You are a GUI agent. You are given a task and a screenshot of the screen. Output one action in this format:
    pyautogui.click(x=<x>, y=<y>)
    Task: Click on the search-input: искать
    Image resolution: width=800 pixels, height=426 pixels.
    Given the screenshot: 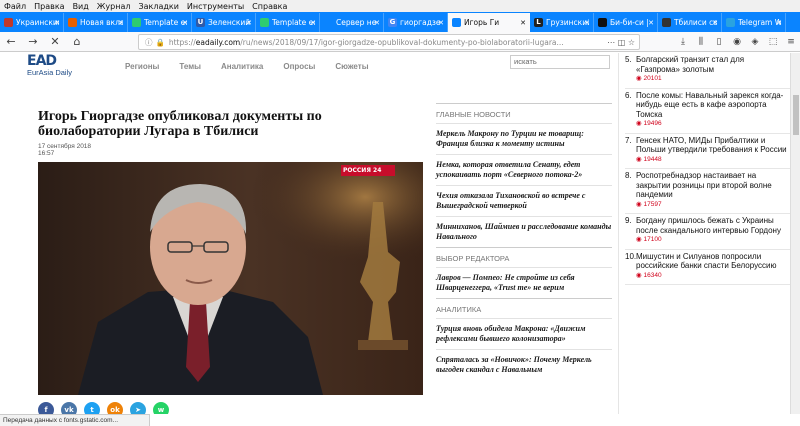 What is the action you would take?
    pyautogui.click(x=560, y=62)
    